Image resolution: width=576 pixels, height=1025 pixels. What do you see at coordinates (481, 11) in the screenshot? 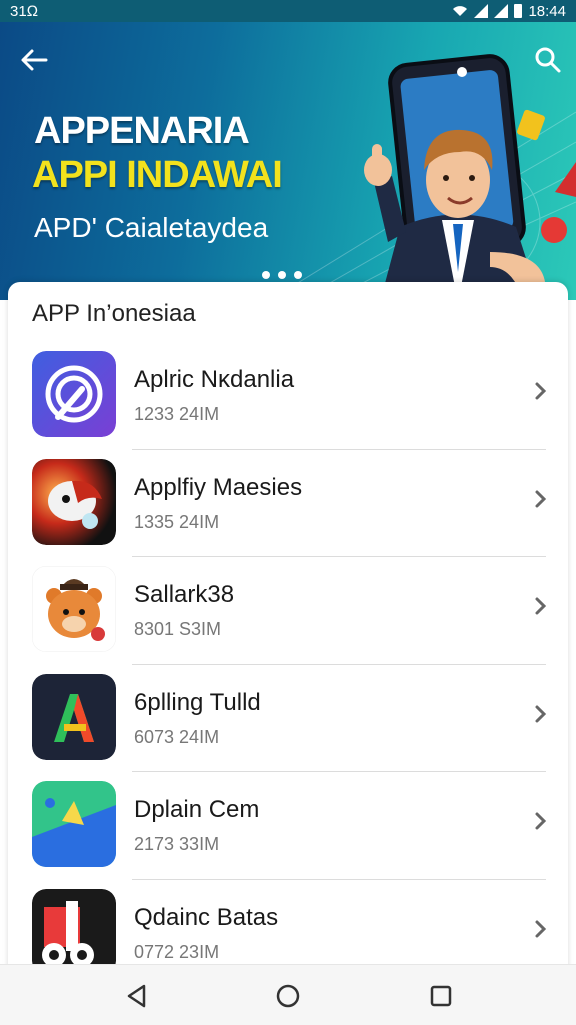
I see `signal-icon` at bounding box center [481, 11].